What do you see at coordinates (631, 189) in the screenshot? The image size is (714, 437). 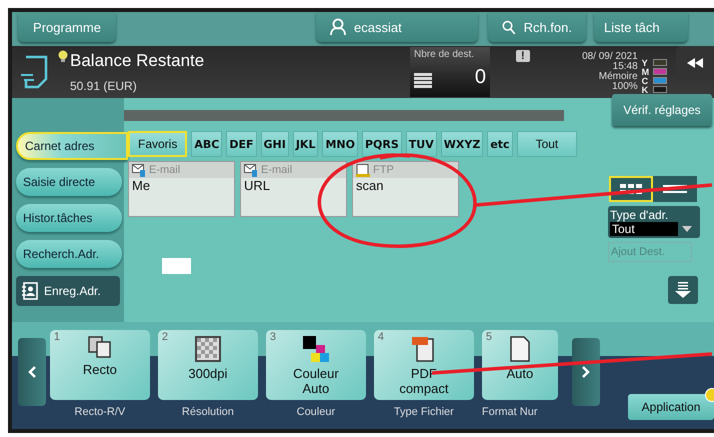 I see `grid-icon` at bounding box center [631, 189].